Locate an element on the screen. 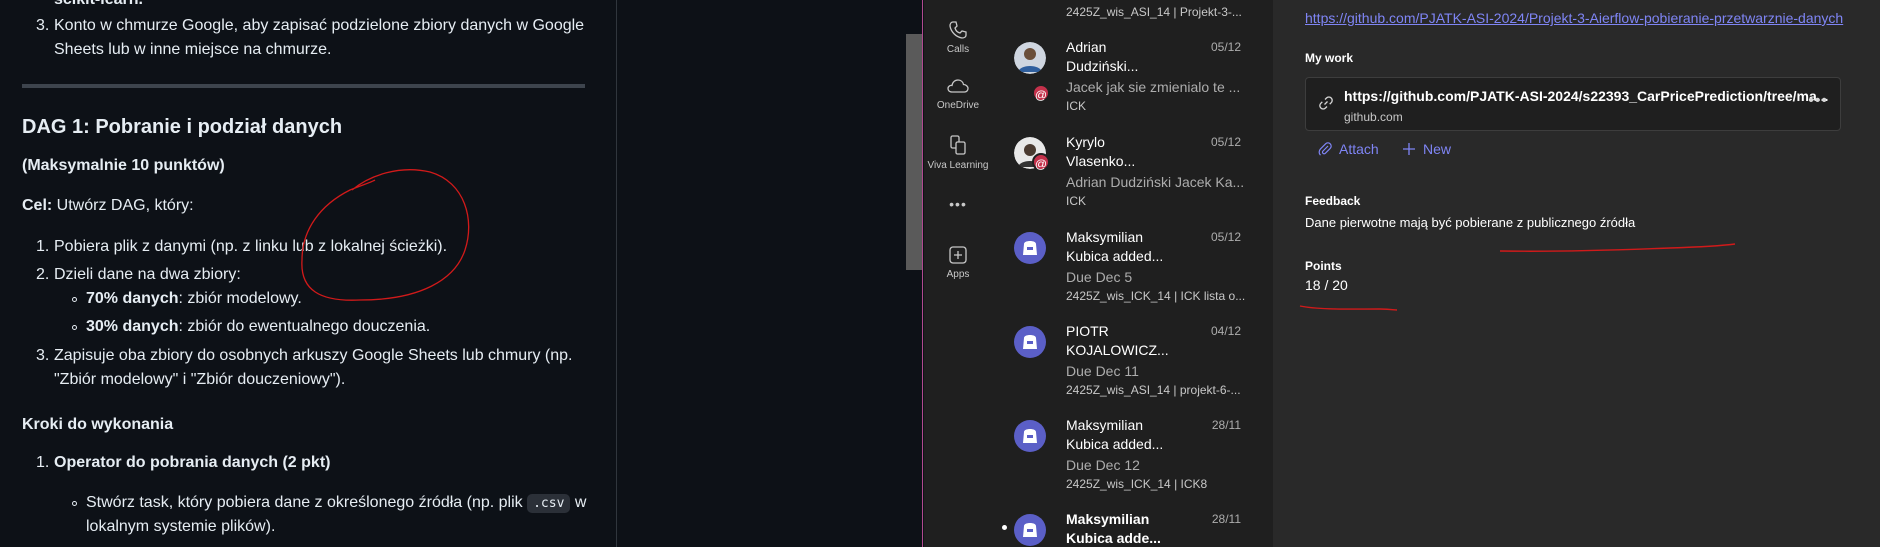 This screenshot has height=547, width=1880. phone-icon is located at coordinates (958, 30).